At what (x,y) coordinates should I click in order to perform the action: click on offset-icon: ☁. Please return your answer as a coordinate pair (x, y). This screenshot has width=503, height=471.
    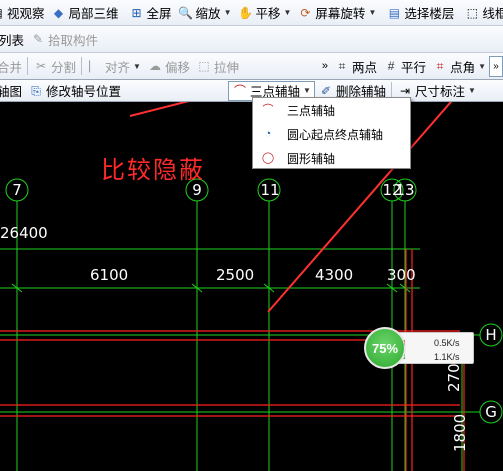
    Looking at the image, I should click on (154, 66).